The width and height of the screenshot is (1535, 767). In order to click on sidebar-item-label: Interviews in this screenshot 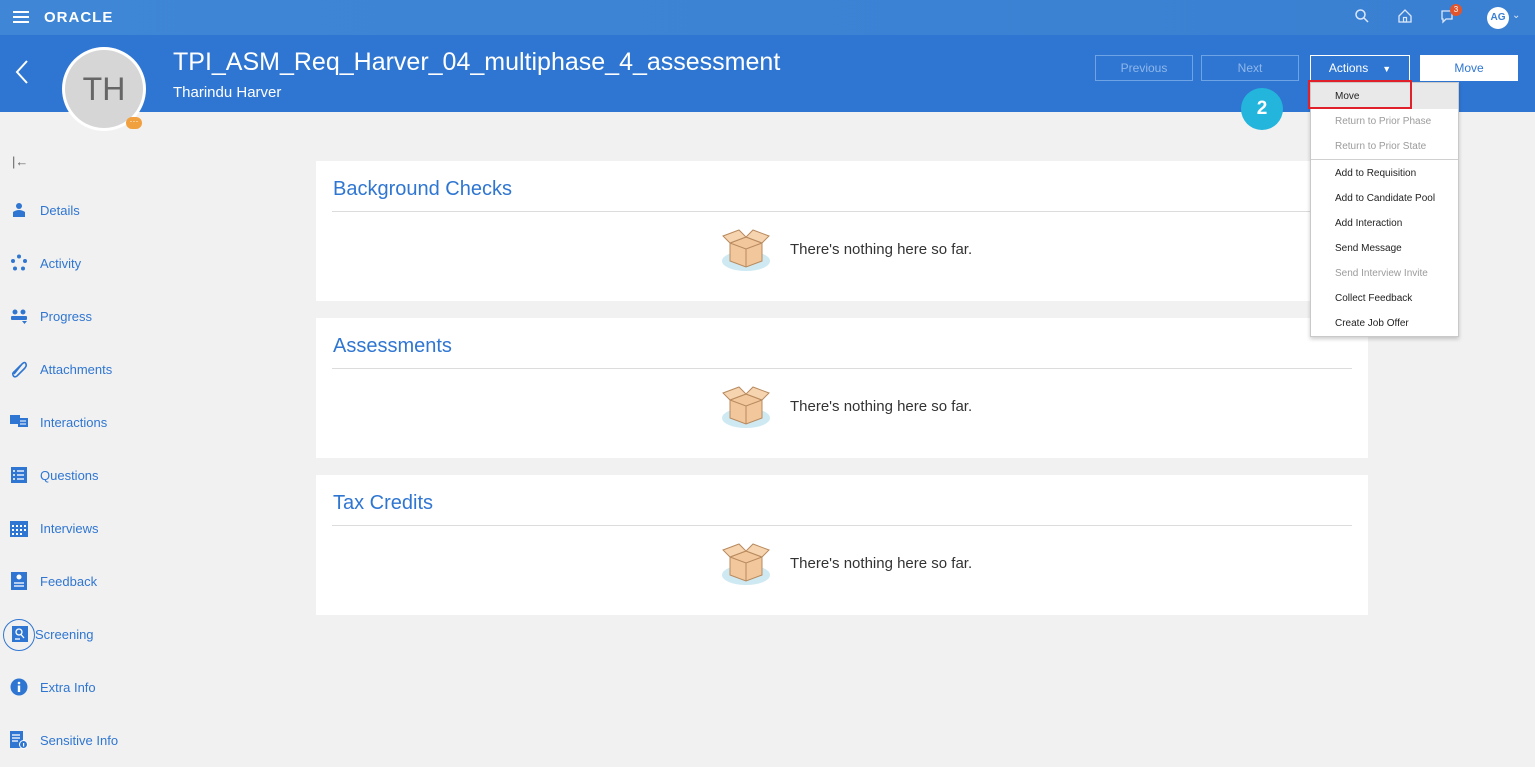, I will do `click(69, 528)`.